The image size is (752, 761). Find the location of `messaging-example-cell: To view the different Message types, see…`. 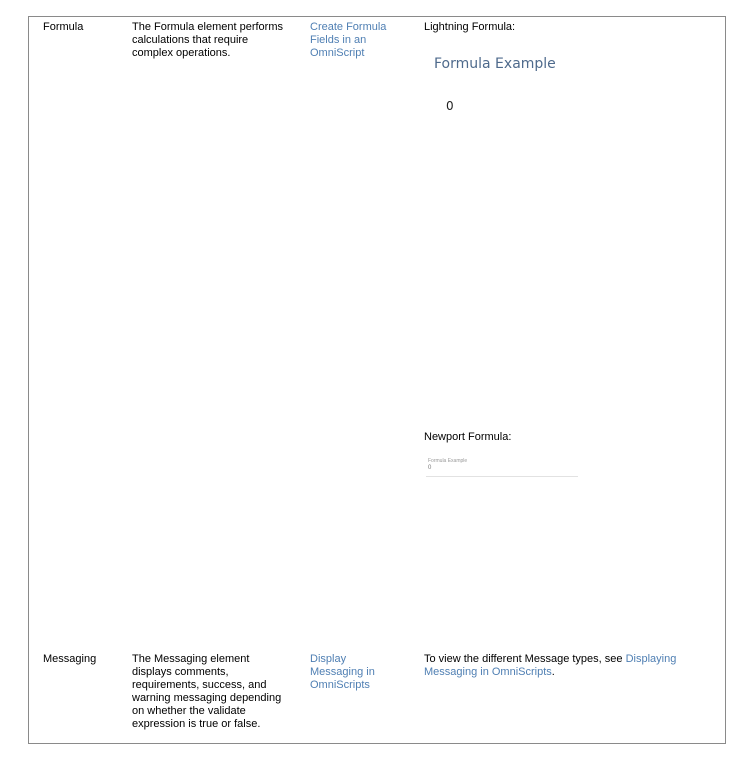

messaging-example-cell: To view the different Message types, see… is located at coordinates (569, 666).